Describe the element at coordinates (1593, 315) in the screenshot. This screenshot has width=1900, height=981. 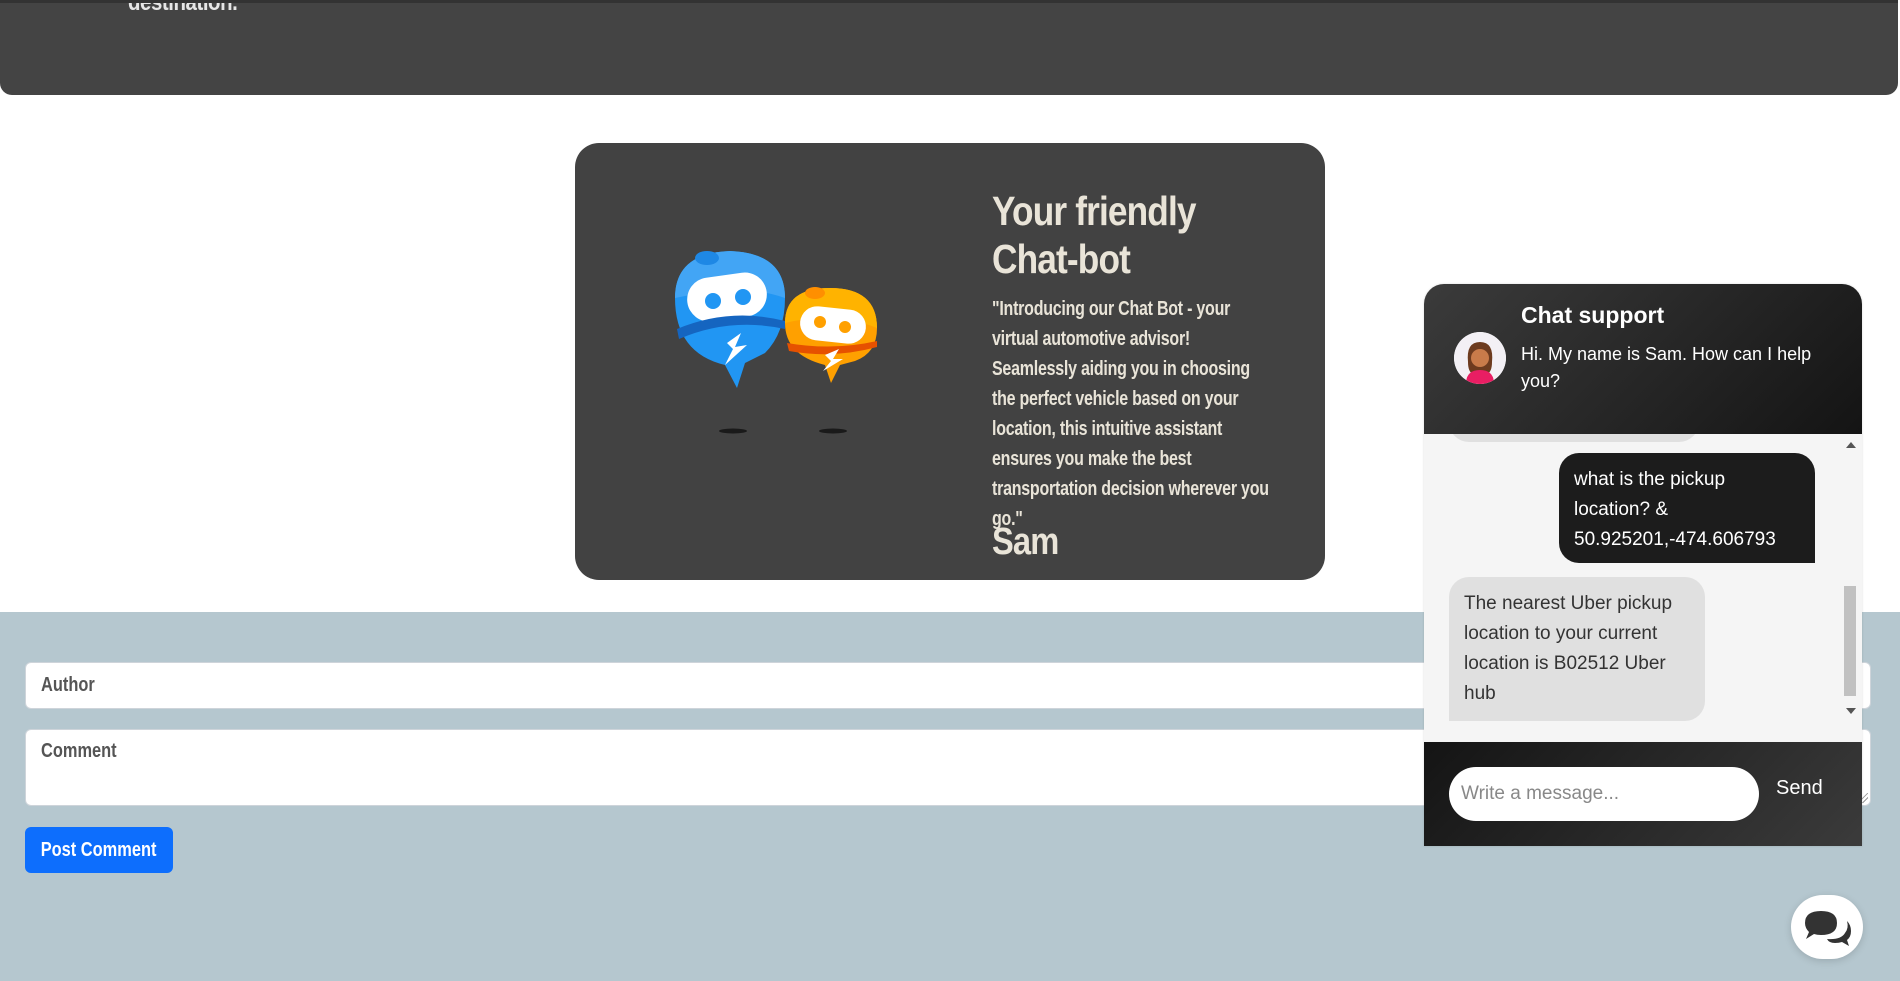
I see `chat-title: Chat support` at that location.